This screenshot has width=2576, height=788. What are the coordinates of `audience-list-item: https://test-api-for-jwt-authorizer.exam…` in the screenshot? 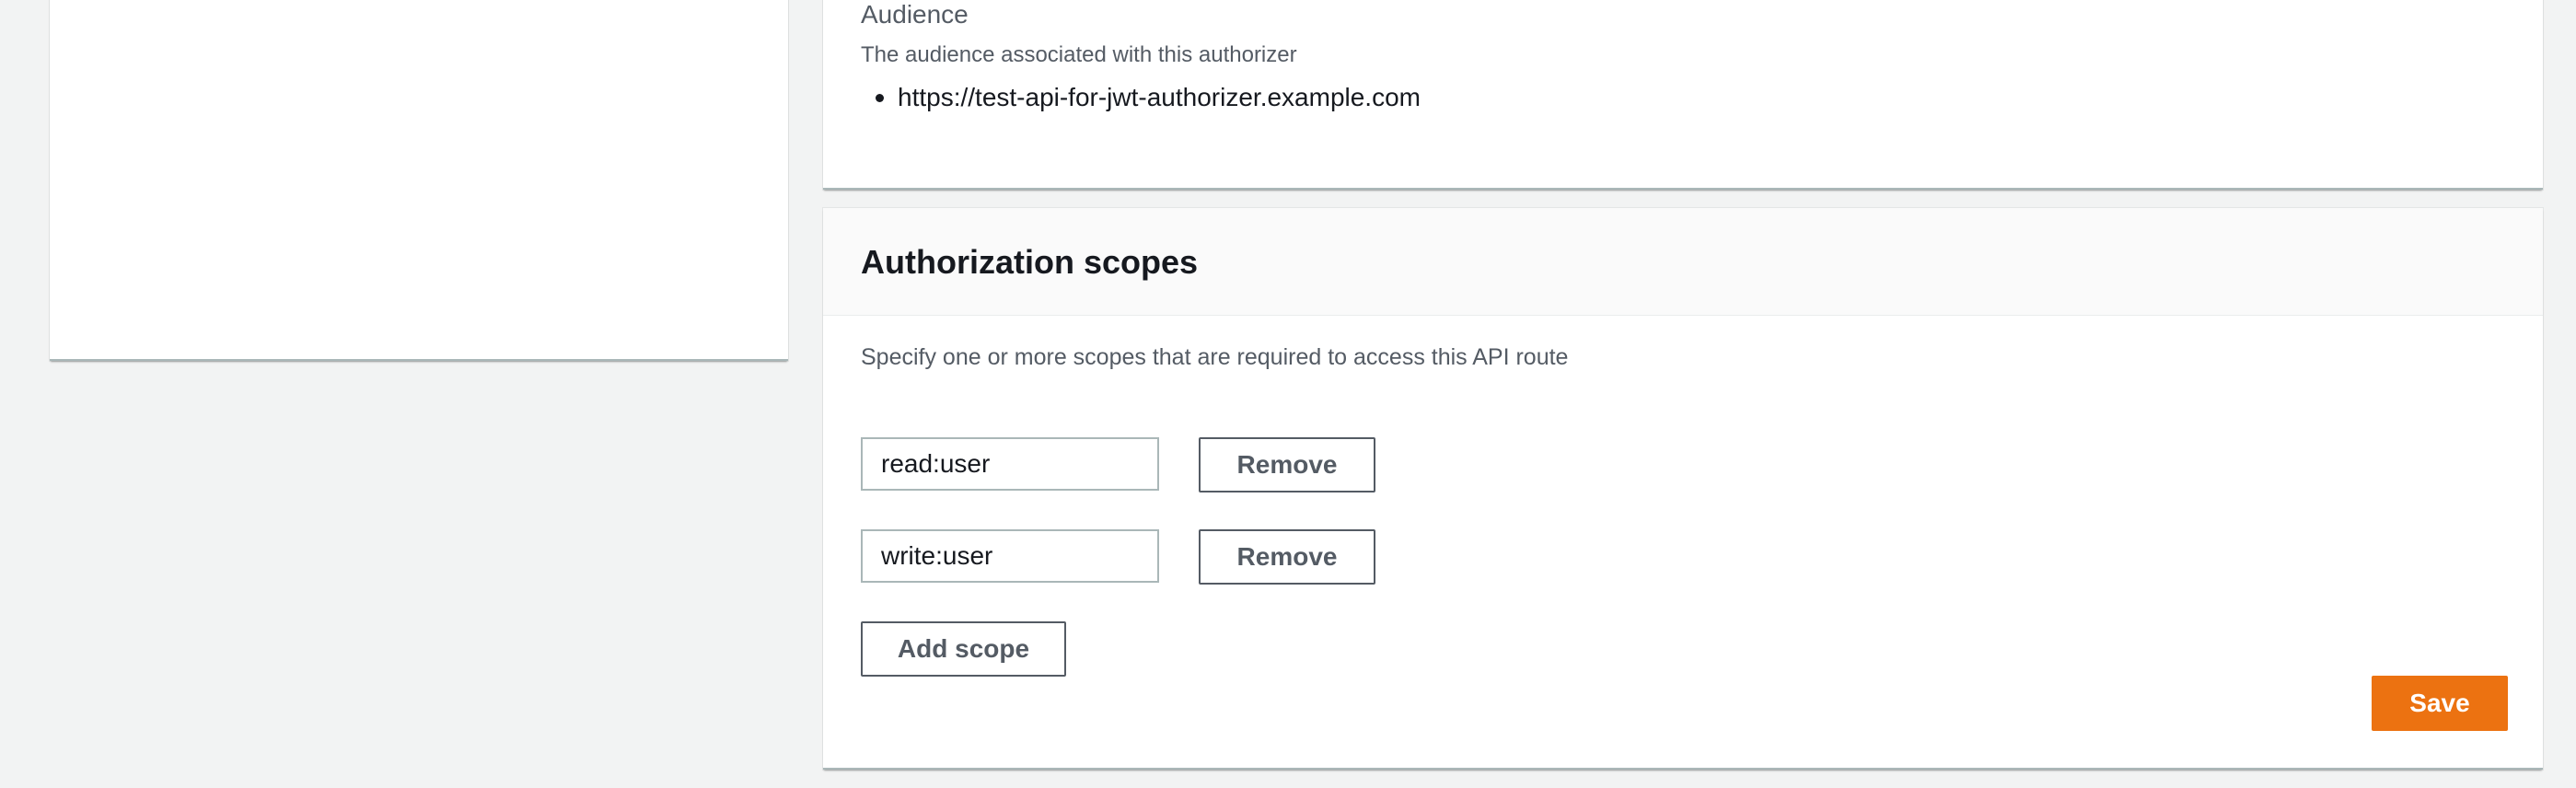 It's located at (1141, 97).